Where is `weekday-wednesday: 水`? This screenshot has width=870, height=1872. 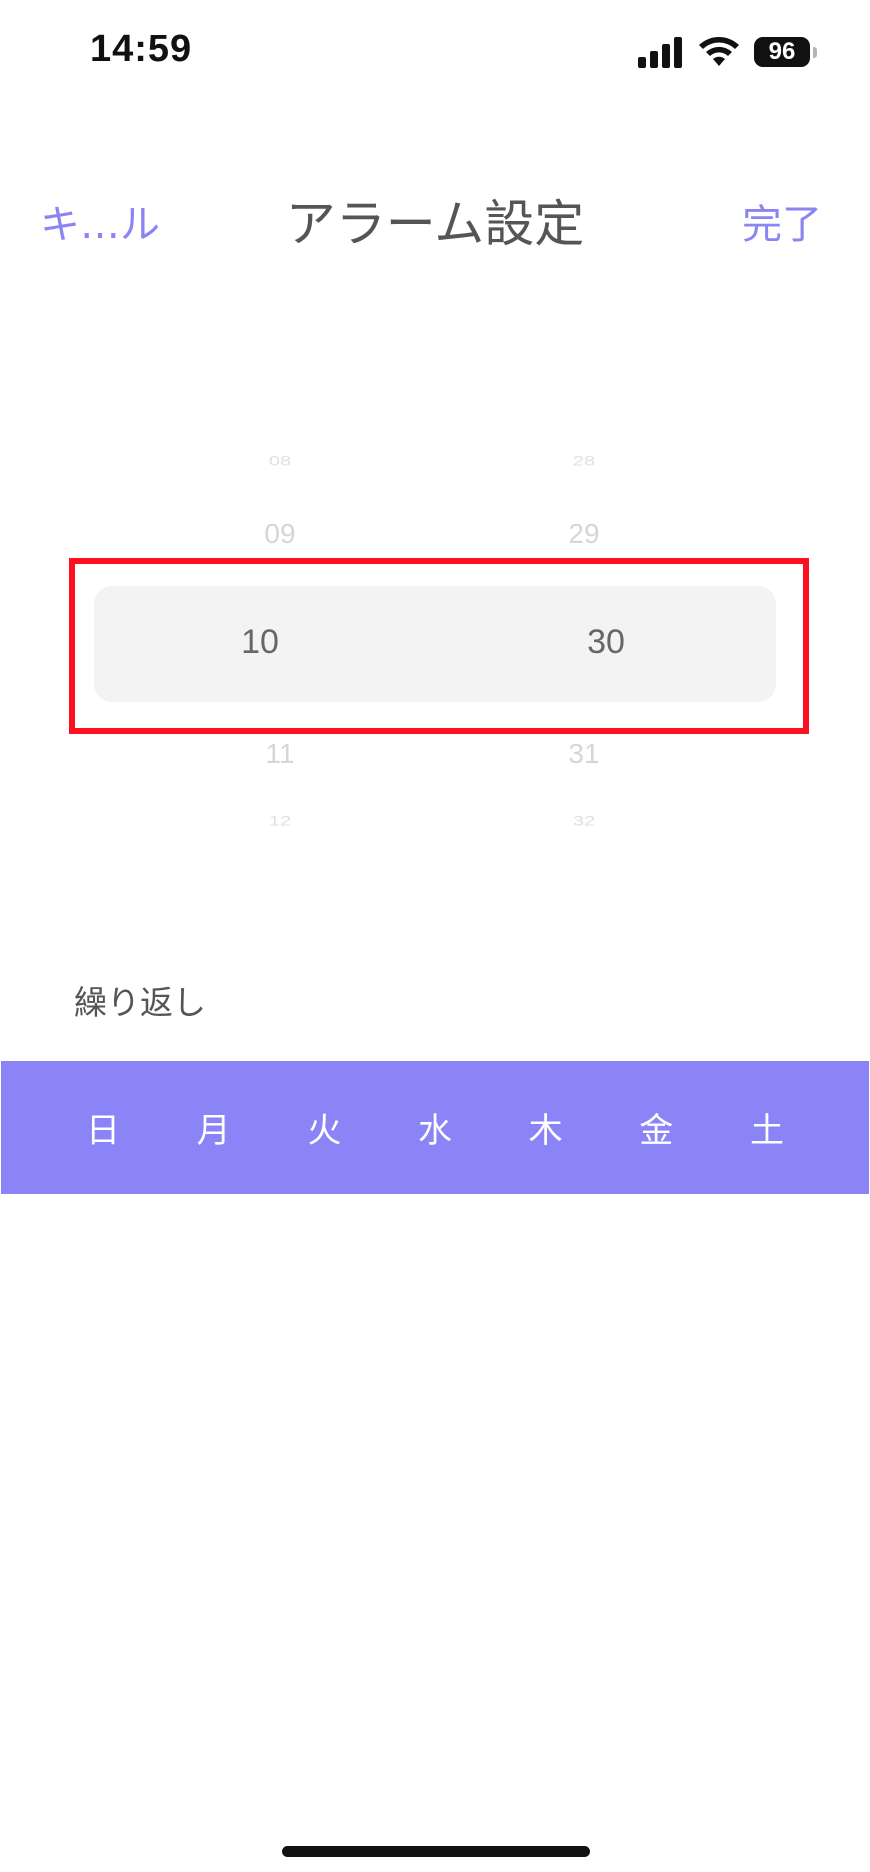
weekday-wednesday: 水 is located at coordinates (435, 1127).